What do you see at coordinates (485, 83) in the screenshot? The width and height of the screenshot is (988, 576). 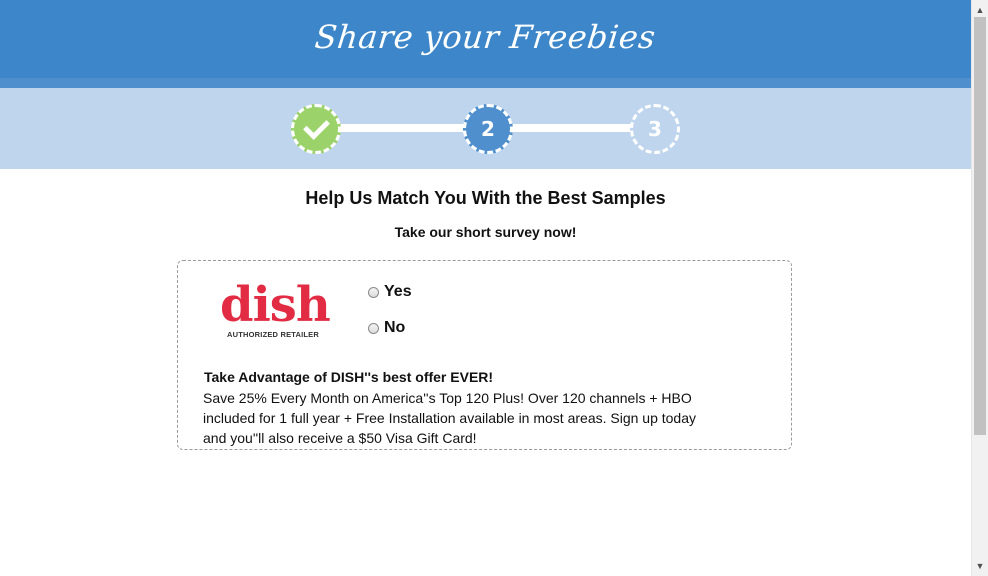 I see `header-divider` at bounding box center [485, 83].